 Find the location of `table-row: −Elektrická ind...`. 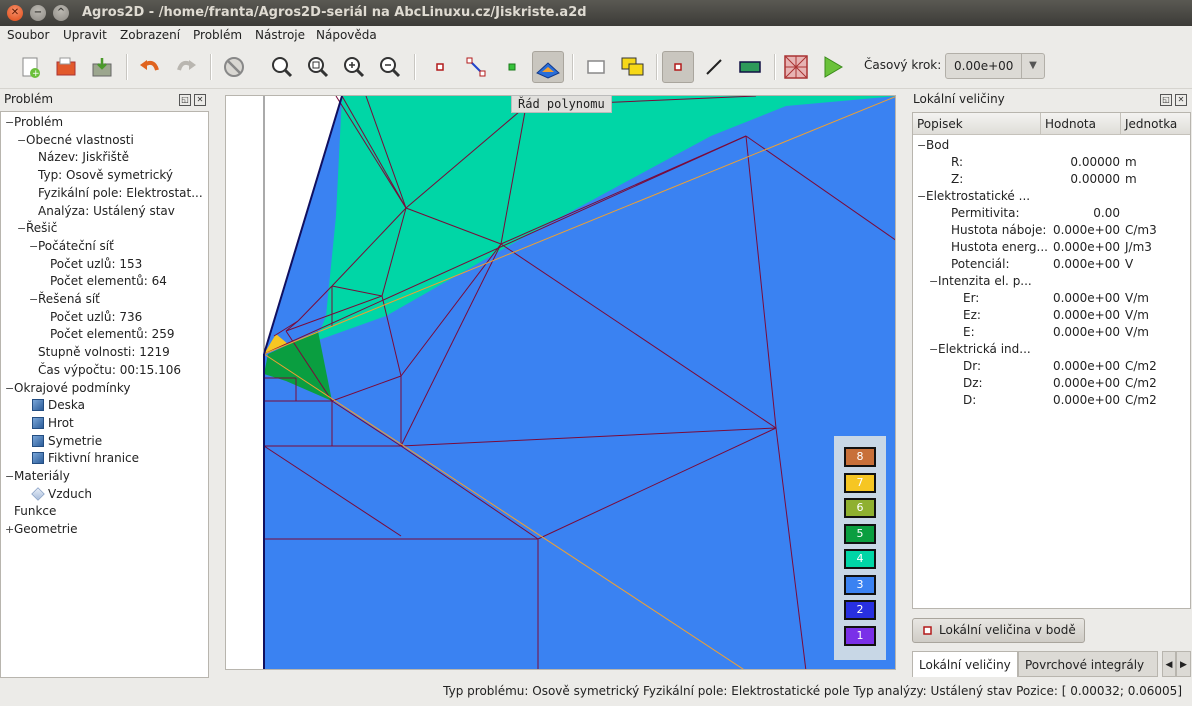

table-row: −Elektrická ind... is located at coordinates (1051, 349).